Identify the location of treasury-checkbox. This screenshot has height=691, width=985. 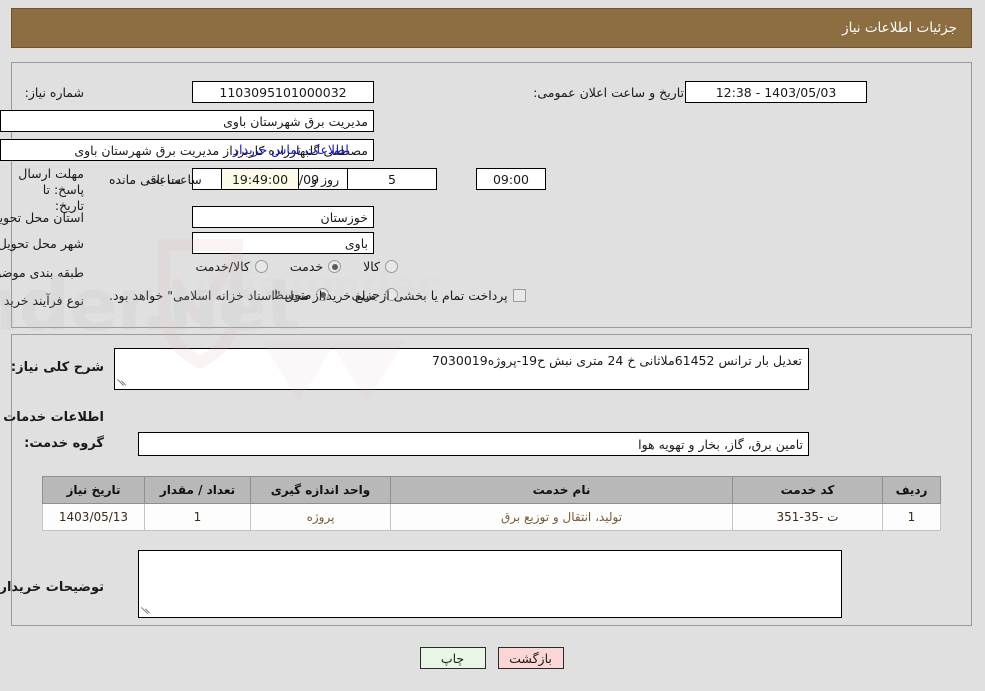
(520, 295).